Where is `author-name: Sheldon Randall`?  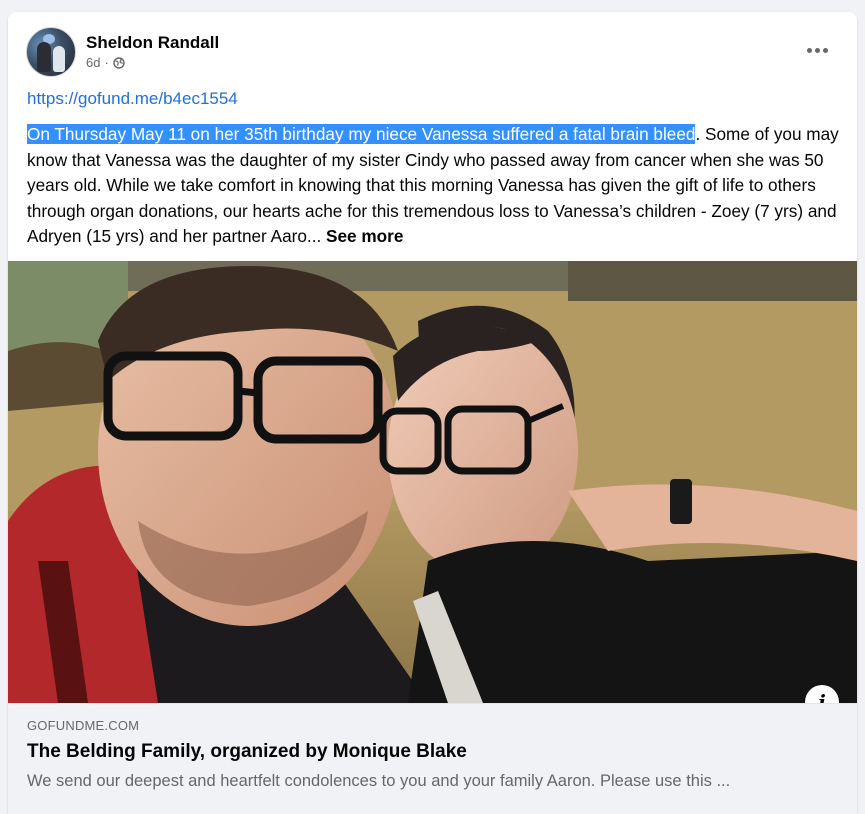
author-name: Sheldon Randall is located at coordinates (152, 43).